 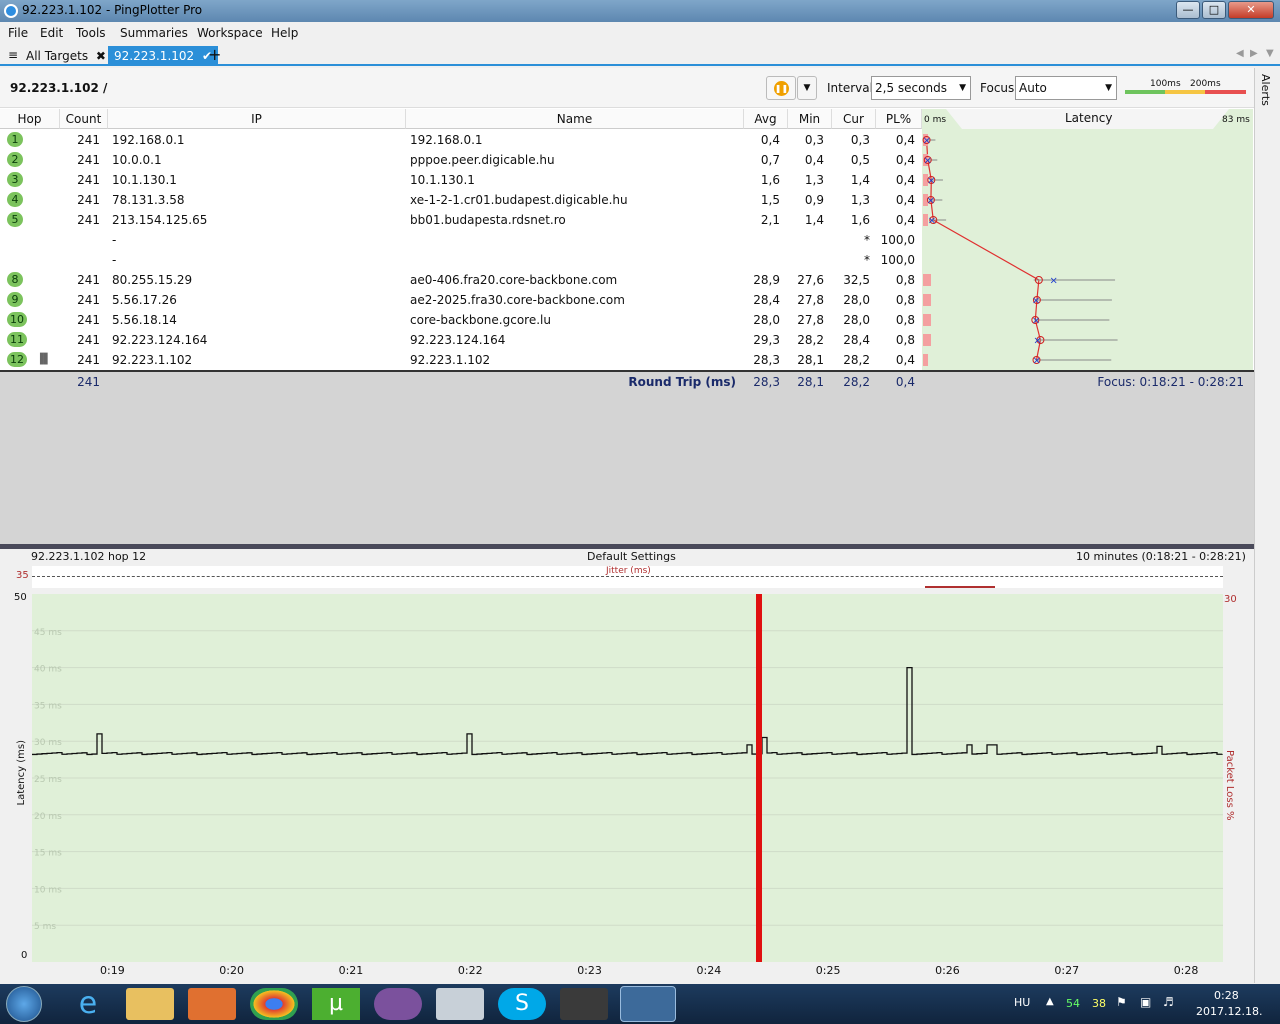 I want to click on viber-icon, so click(x=398, y=1004).